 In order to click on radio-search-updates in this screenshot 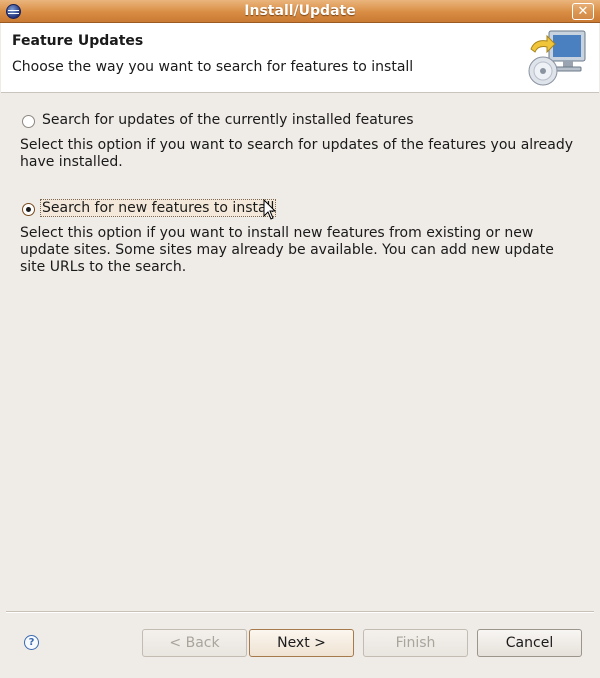, I will do `click(28, 121)`.